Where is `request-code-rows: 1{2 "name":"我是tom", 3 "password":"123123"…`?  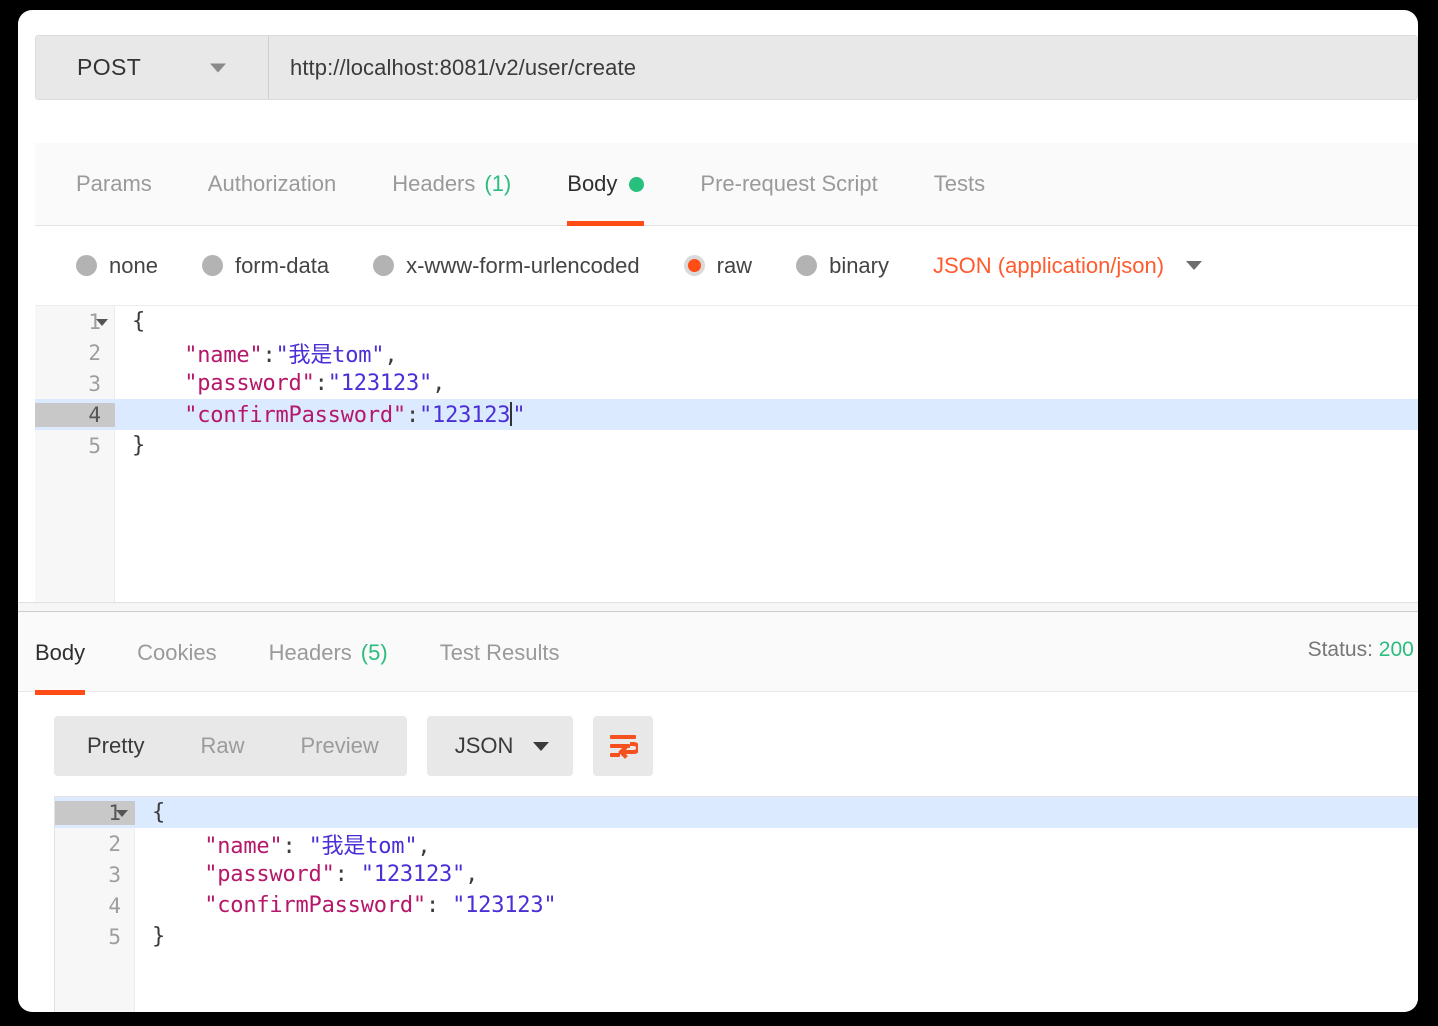 request-code-rows: 1{2 "name":"我是tom", 3 "password":"123123"… is located at coordinates (726, 383).